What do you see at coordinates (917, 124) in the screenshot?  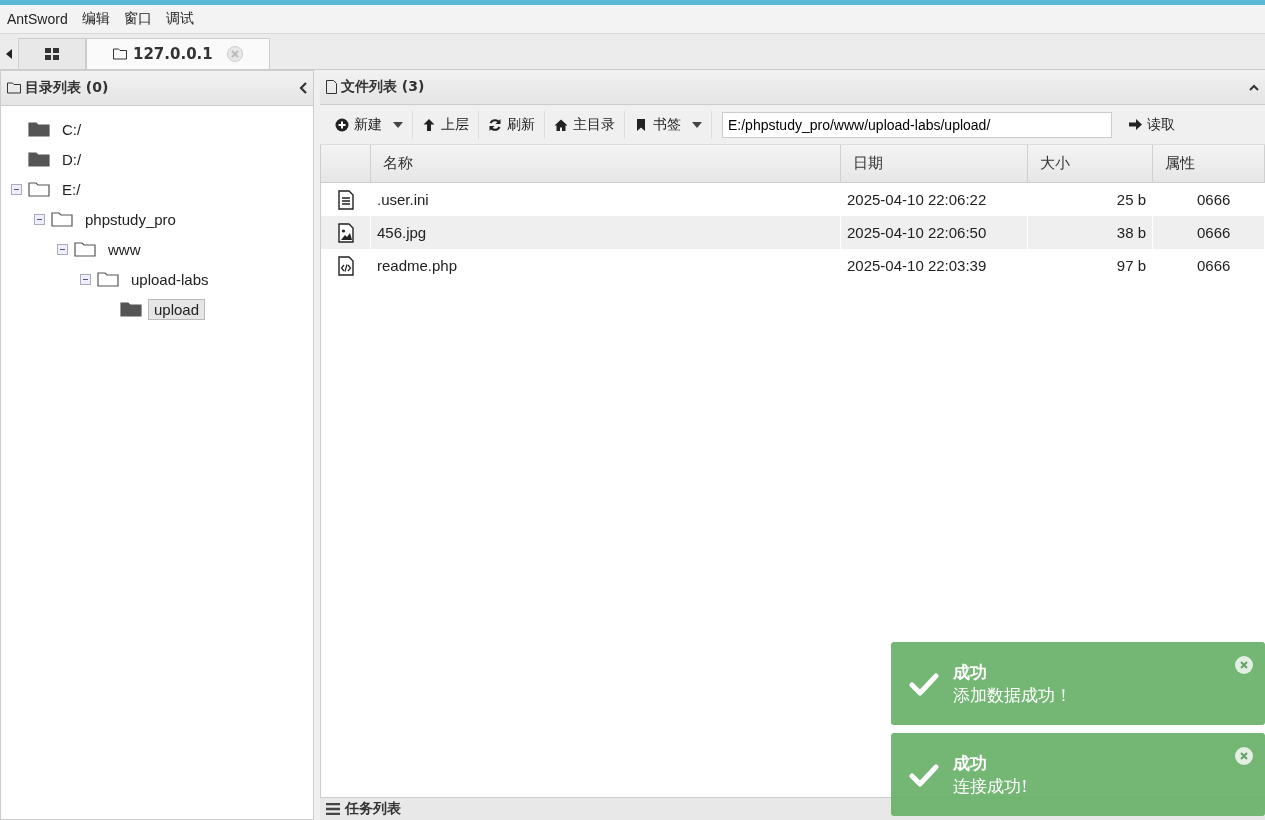 I see `path-field: E:/phpstudy_pro/www/upload-labs/upload/` at bounding box center [917, 124].